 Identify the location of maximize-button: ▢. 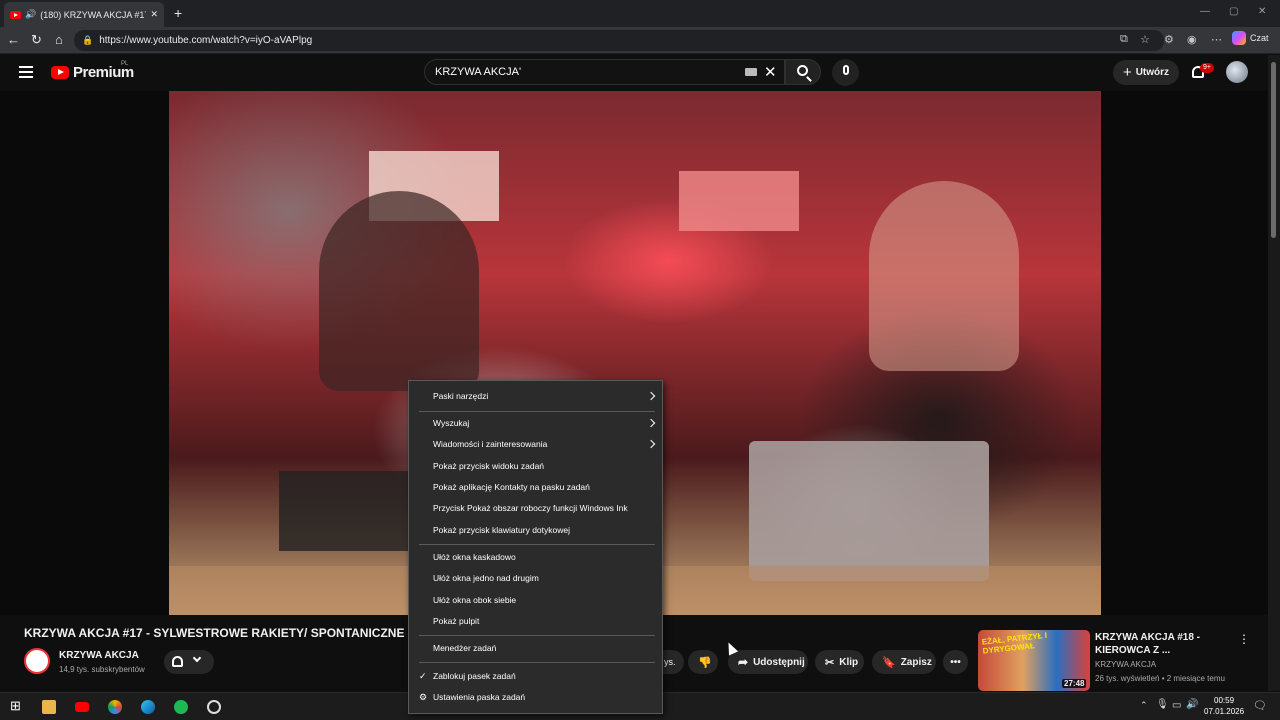
(1233, 11).